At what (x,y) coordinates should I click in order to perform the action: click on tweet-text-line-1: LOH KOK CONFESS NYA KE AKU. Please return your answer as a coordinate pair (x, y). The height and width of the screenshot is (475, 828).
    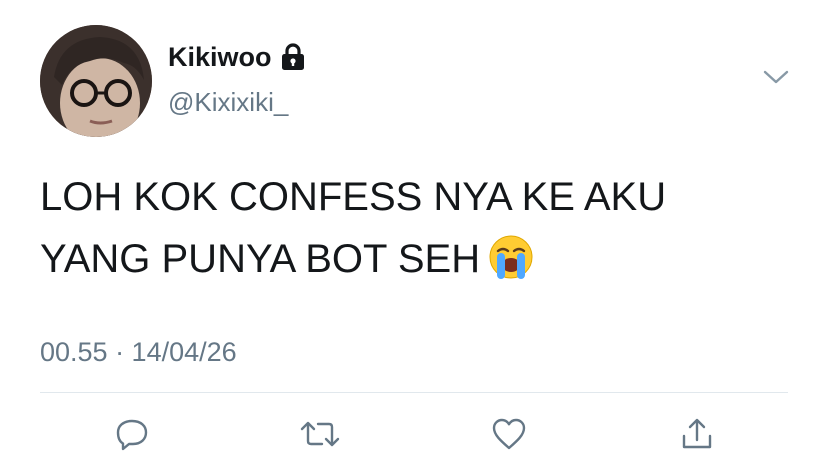
    Looking at the image, I should click on (353, 197).